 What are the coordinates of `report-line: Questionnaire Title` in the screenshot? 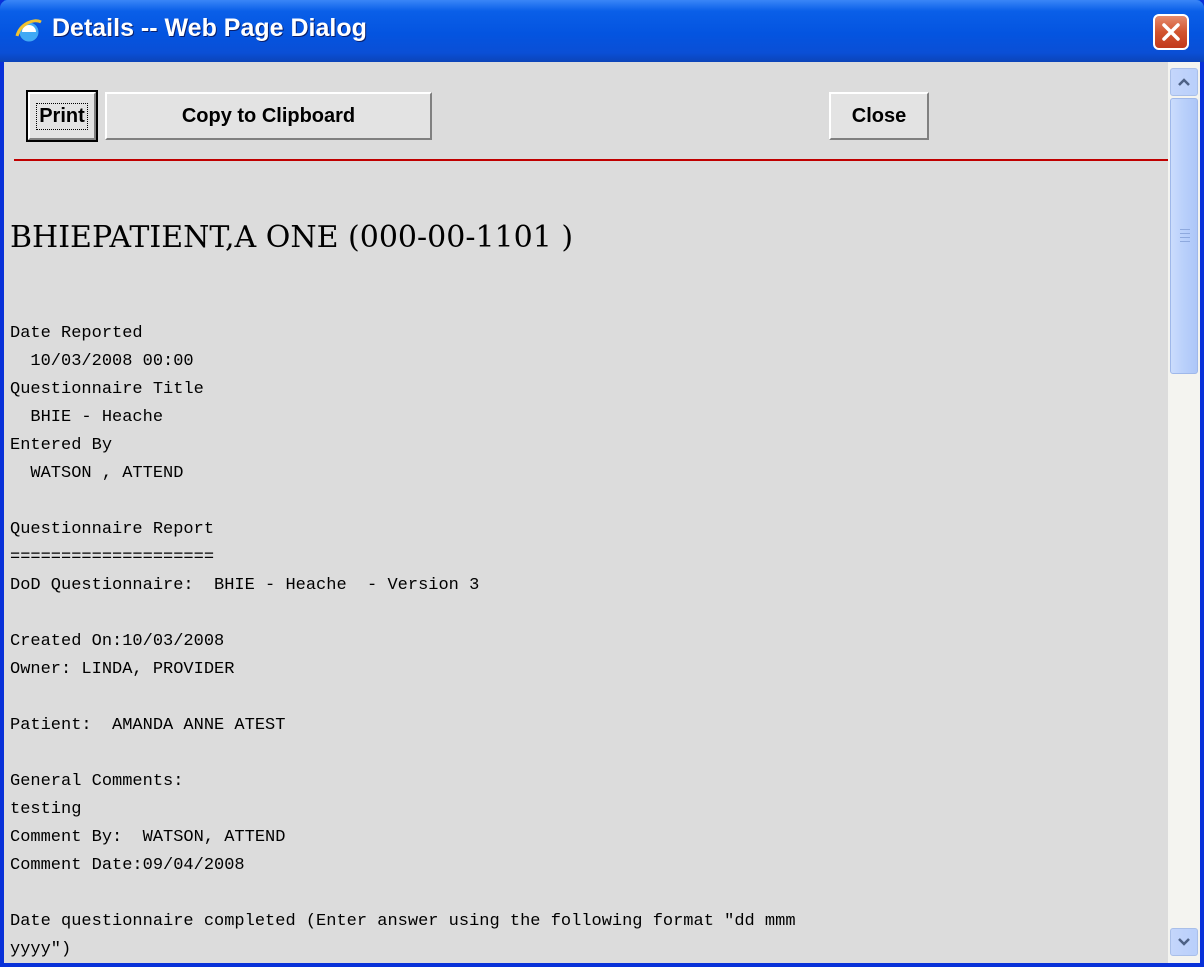 It's located at (107, 389).